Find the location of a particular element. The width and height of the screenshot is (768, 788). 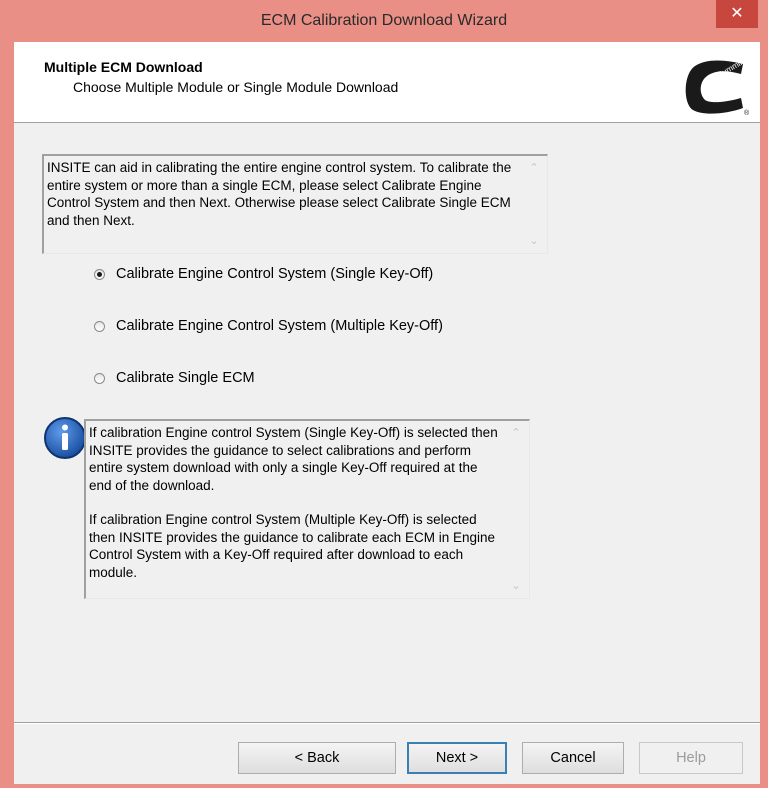

option-label: Calibrate Single ECM is located at coordinates (185, 378).